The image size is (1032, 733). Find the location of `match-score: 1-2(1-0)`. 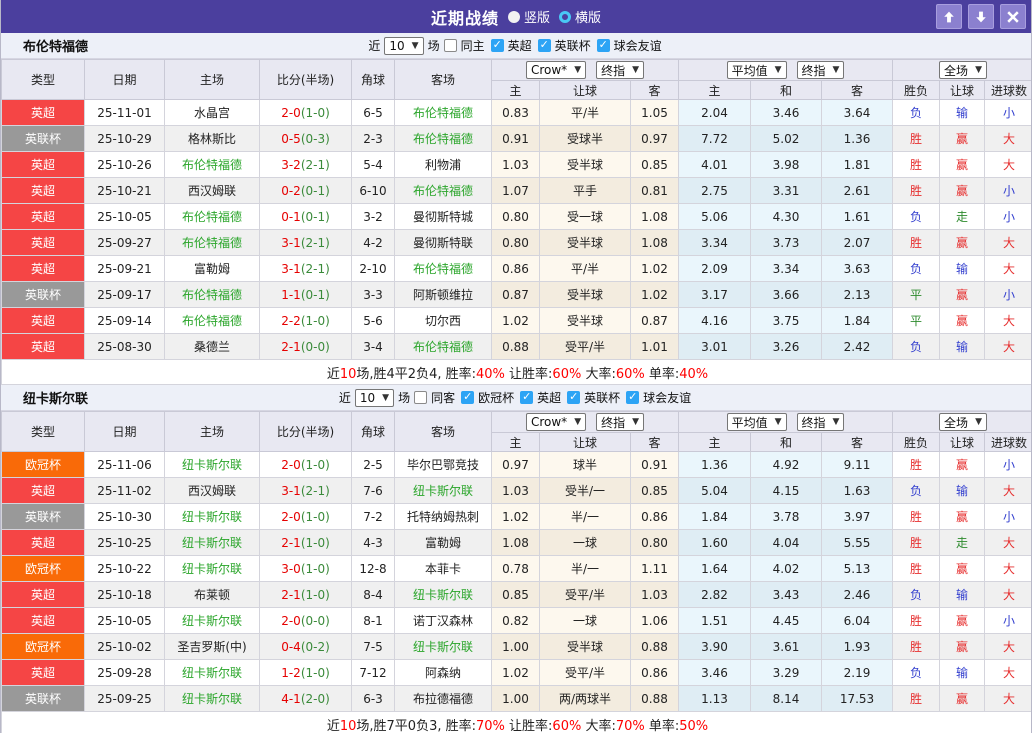

match-score: 1-2(1-0) is located at coordinates (305, 672).